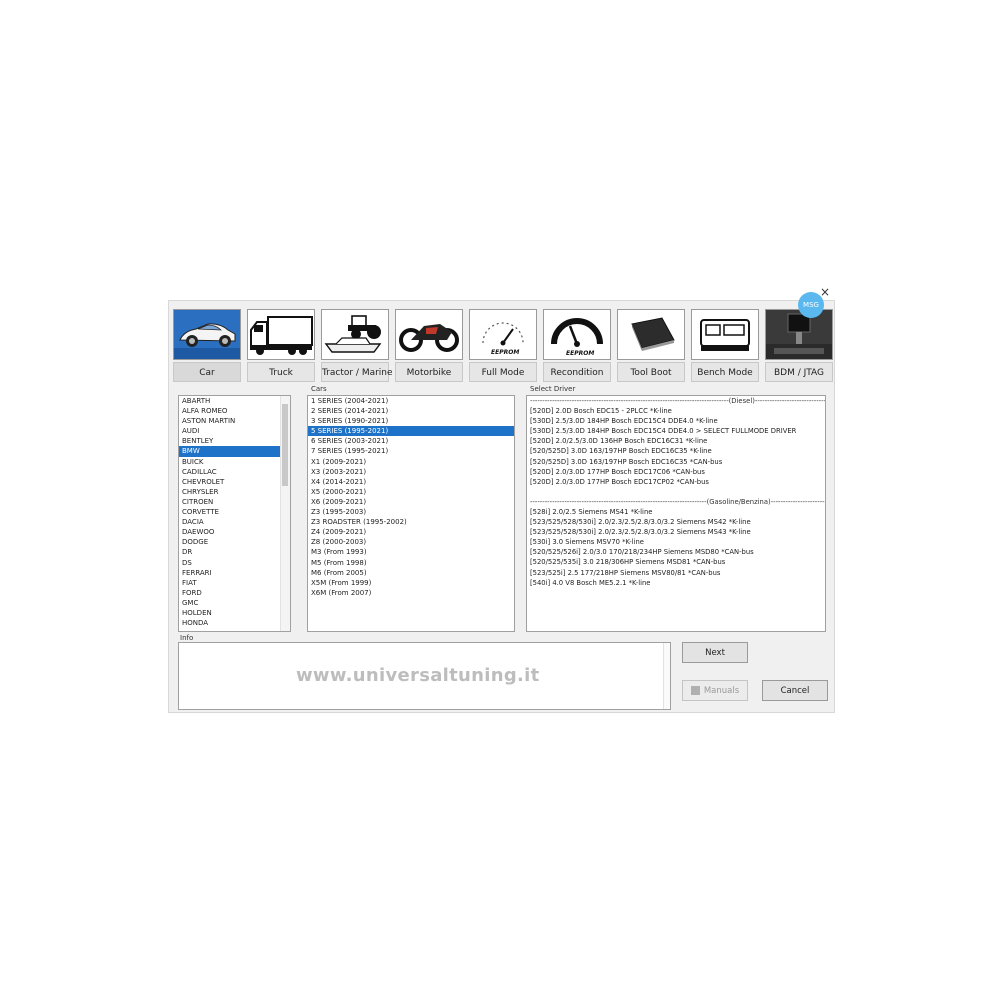 The height and width of the screenshot is (1000, 1000). I want to click on tool-truck: Truck, so click(281, 345).